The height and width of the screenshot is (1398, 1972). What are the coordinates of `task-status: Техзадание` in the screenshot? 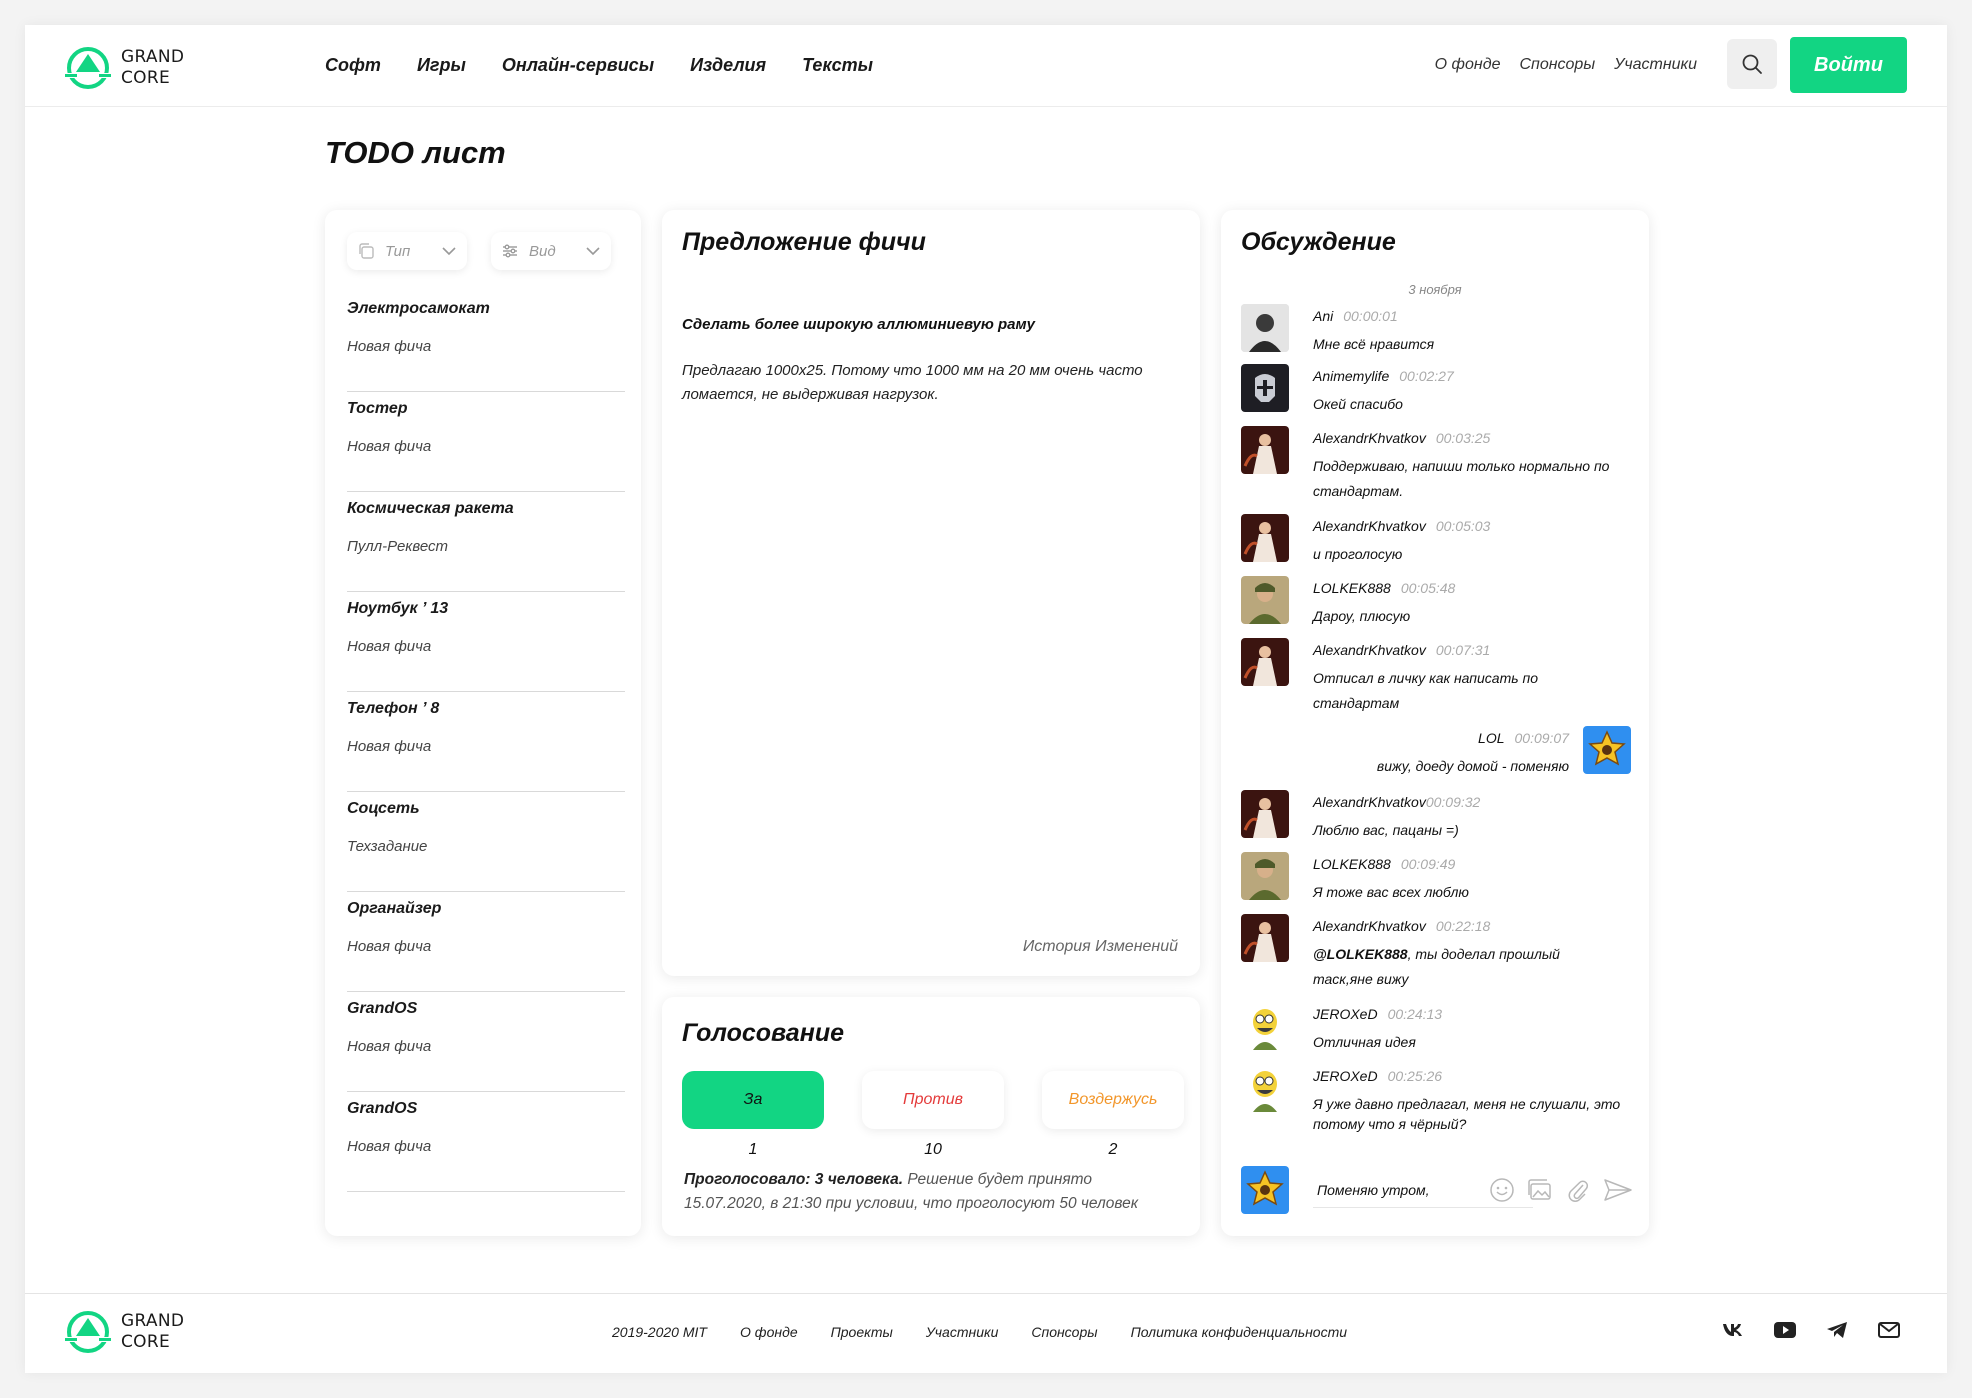 It's located at (387, 846).